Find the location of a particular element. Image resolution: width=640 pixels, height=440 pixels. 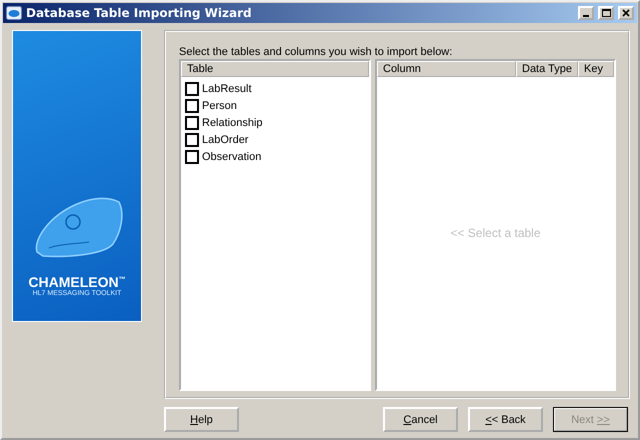

table-name: Person is located at coordinates (219, 106).